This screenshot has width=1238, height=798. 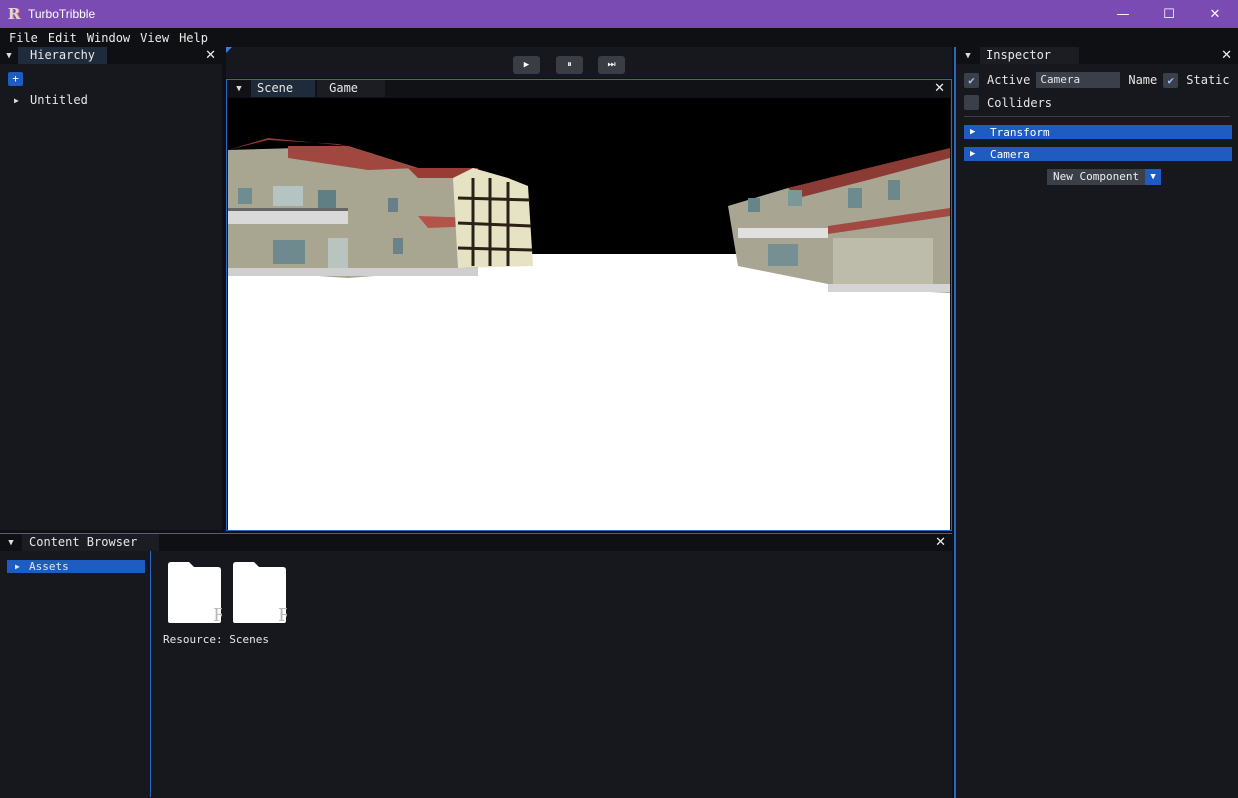 I want to click on static-checkbox: ✔, so click(x=1171, y=80).